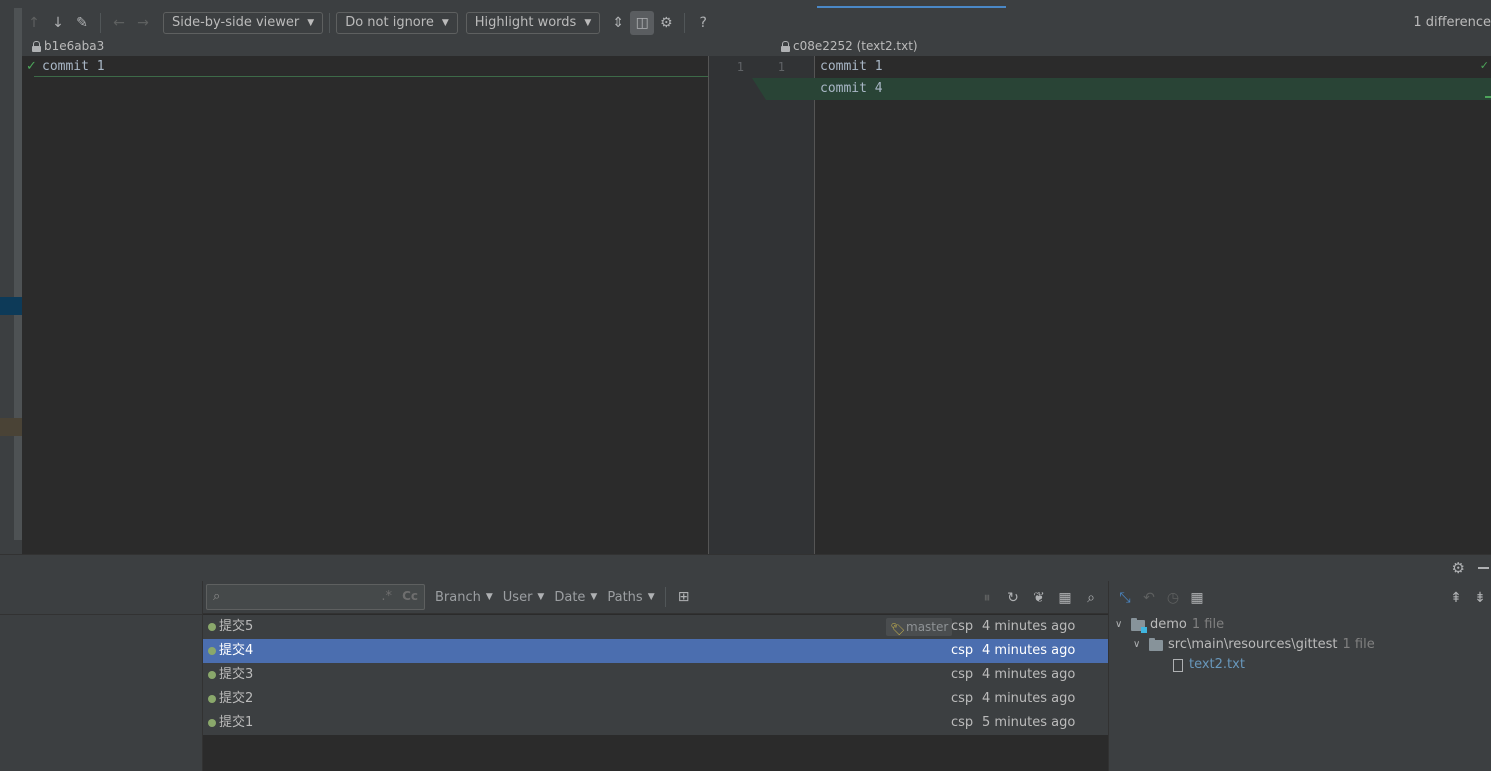  What do you see at coordinates (745, 4) in the screenshot?
I see `editor-tab-strip` at bounding box center [745, 4].